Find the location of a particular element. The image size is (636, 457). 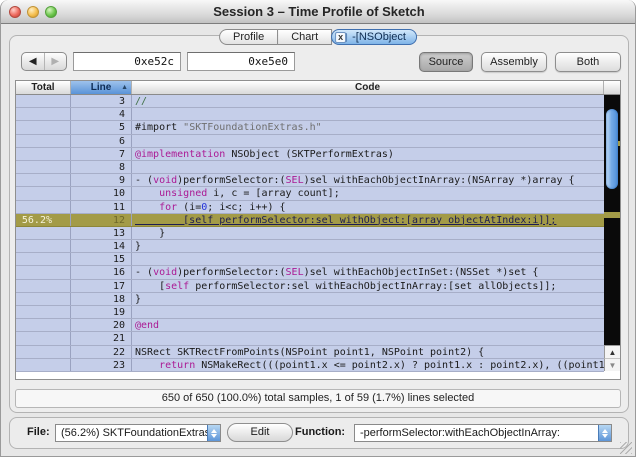

line-number-cell: 4 is located at coordinates (101, 114).